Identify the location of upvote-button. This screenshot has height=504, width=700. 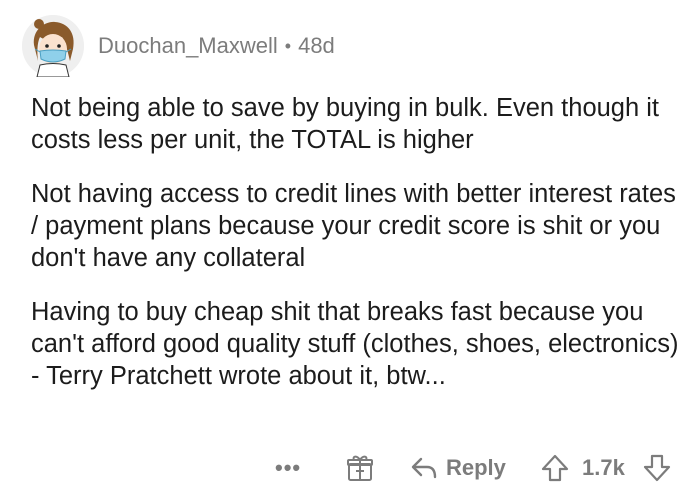
(555, 468).